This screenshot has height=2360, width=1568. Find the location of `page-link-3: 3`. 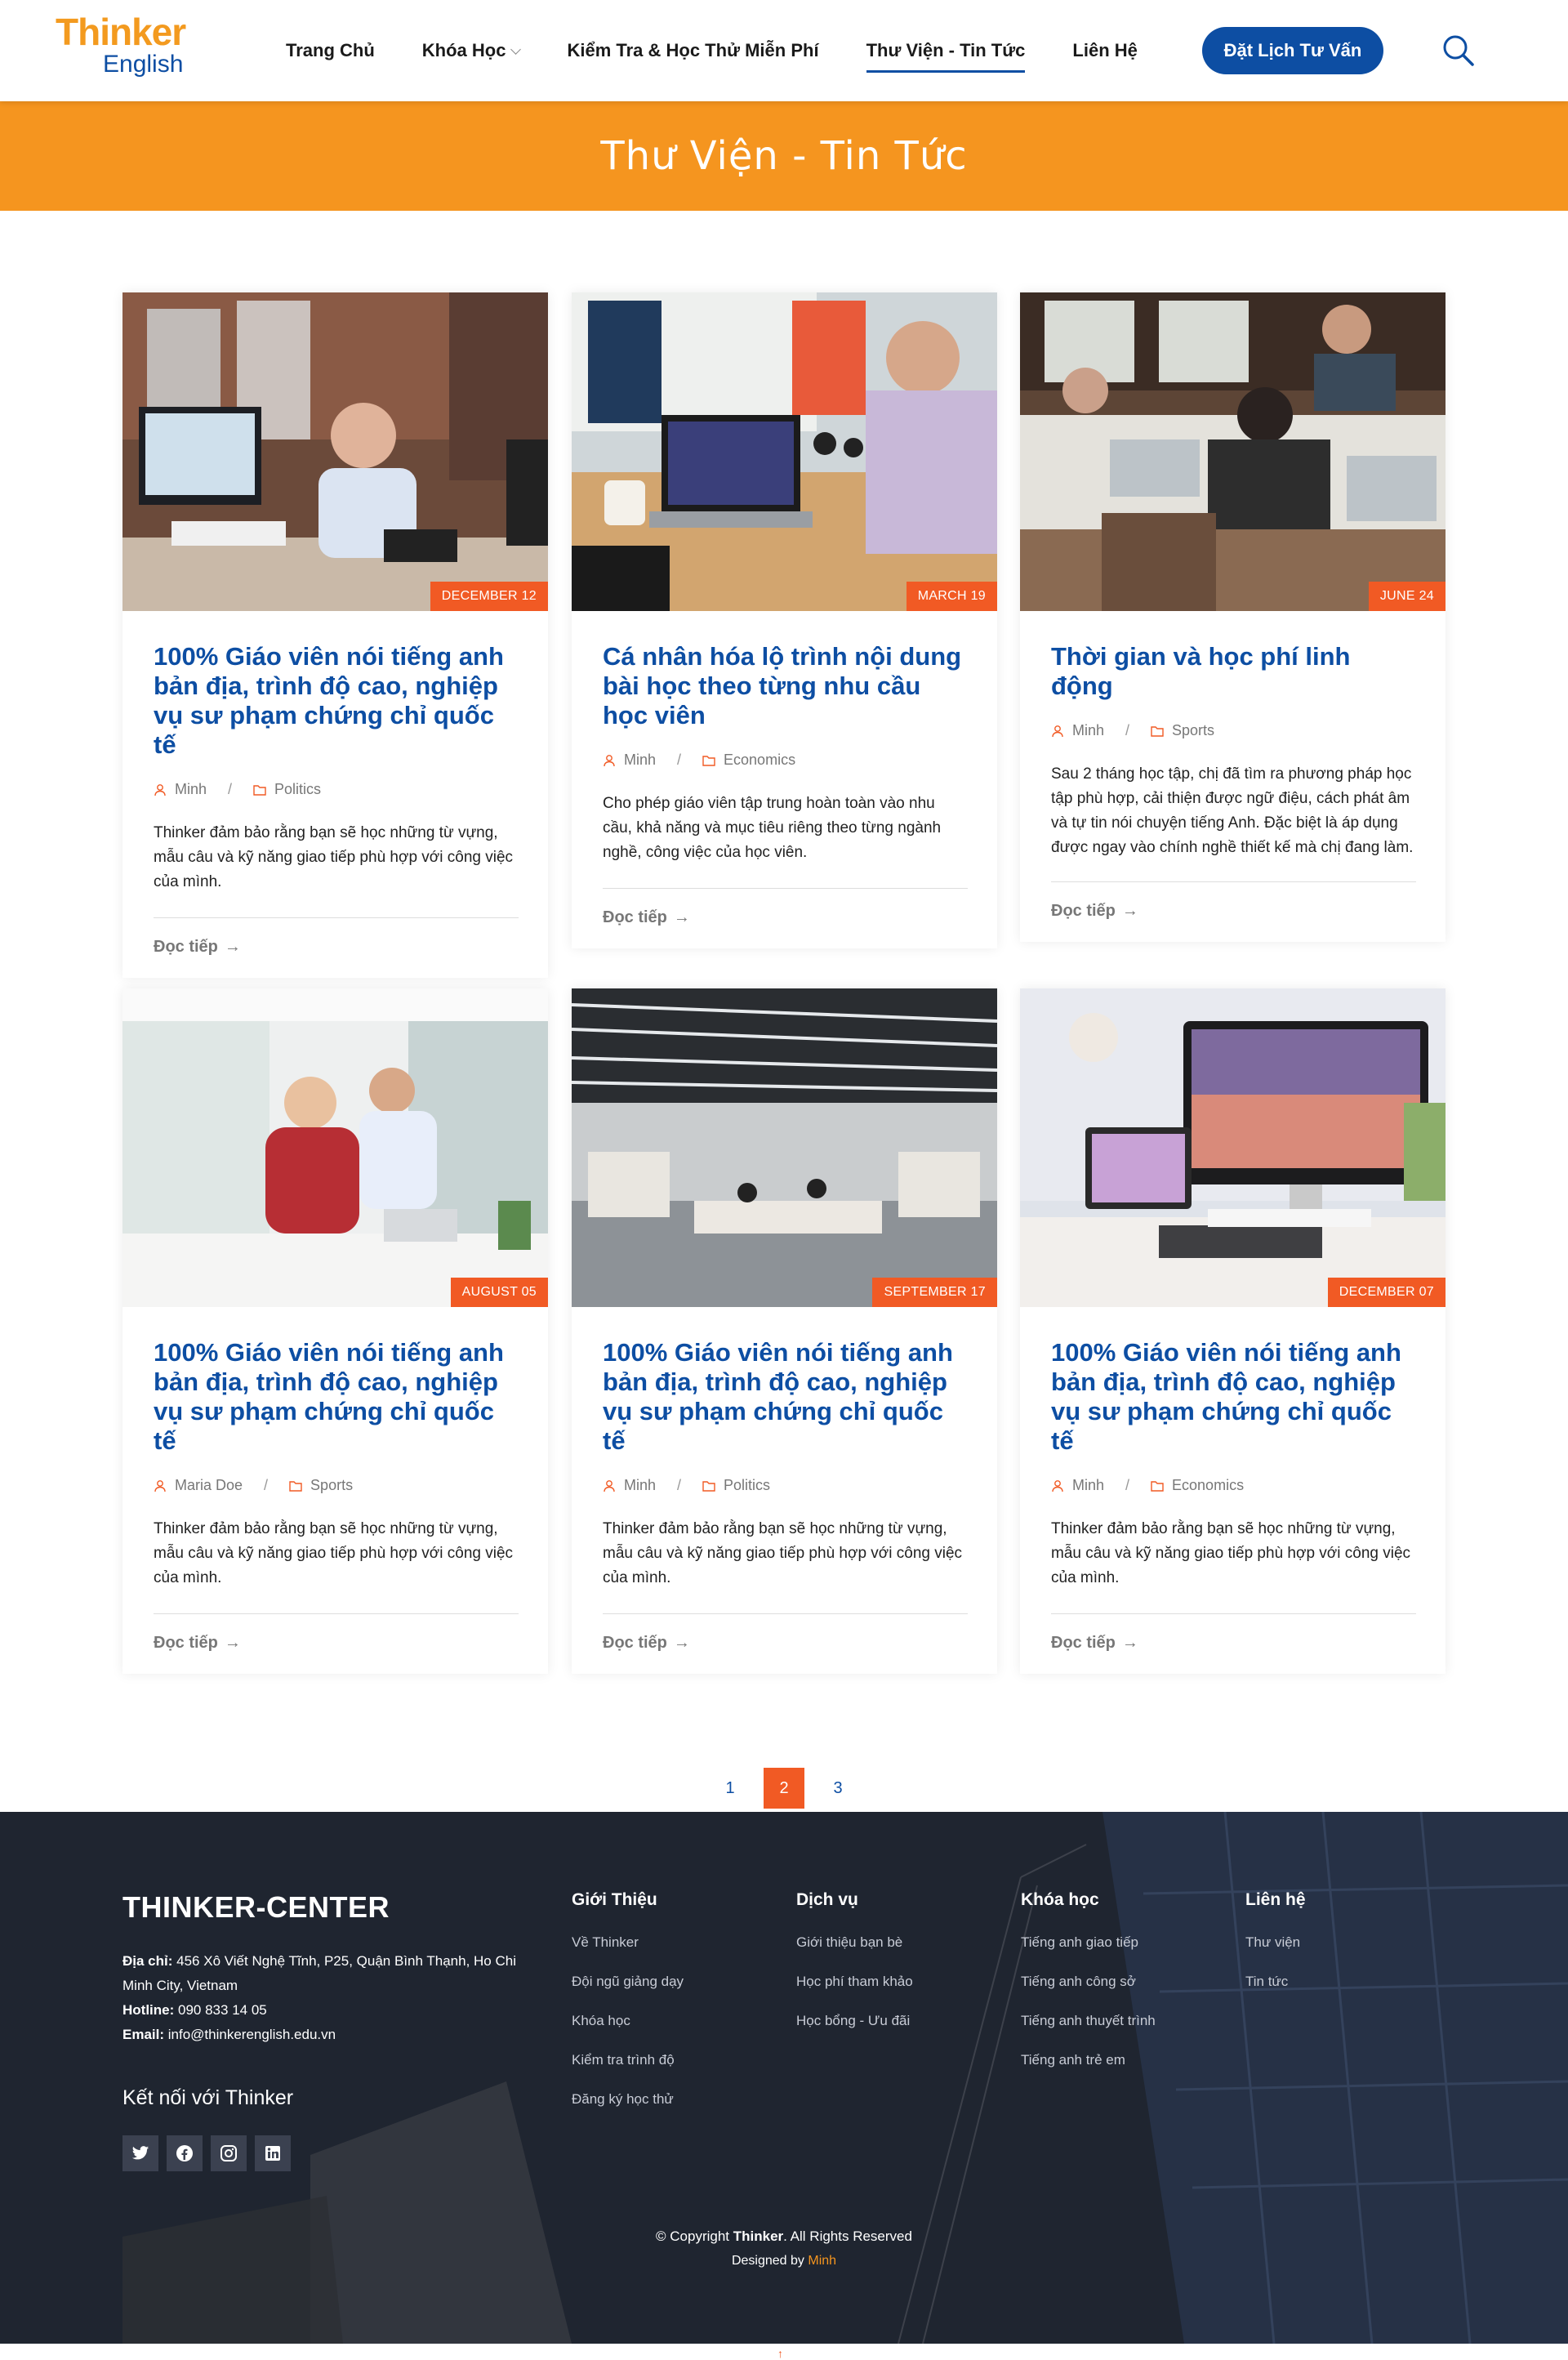

page-link-3: 3 is located at coordinates (838, 1788).